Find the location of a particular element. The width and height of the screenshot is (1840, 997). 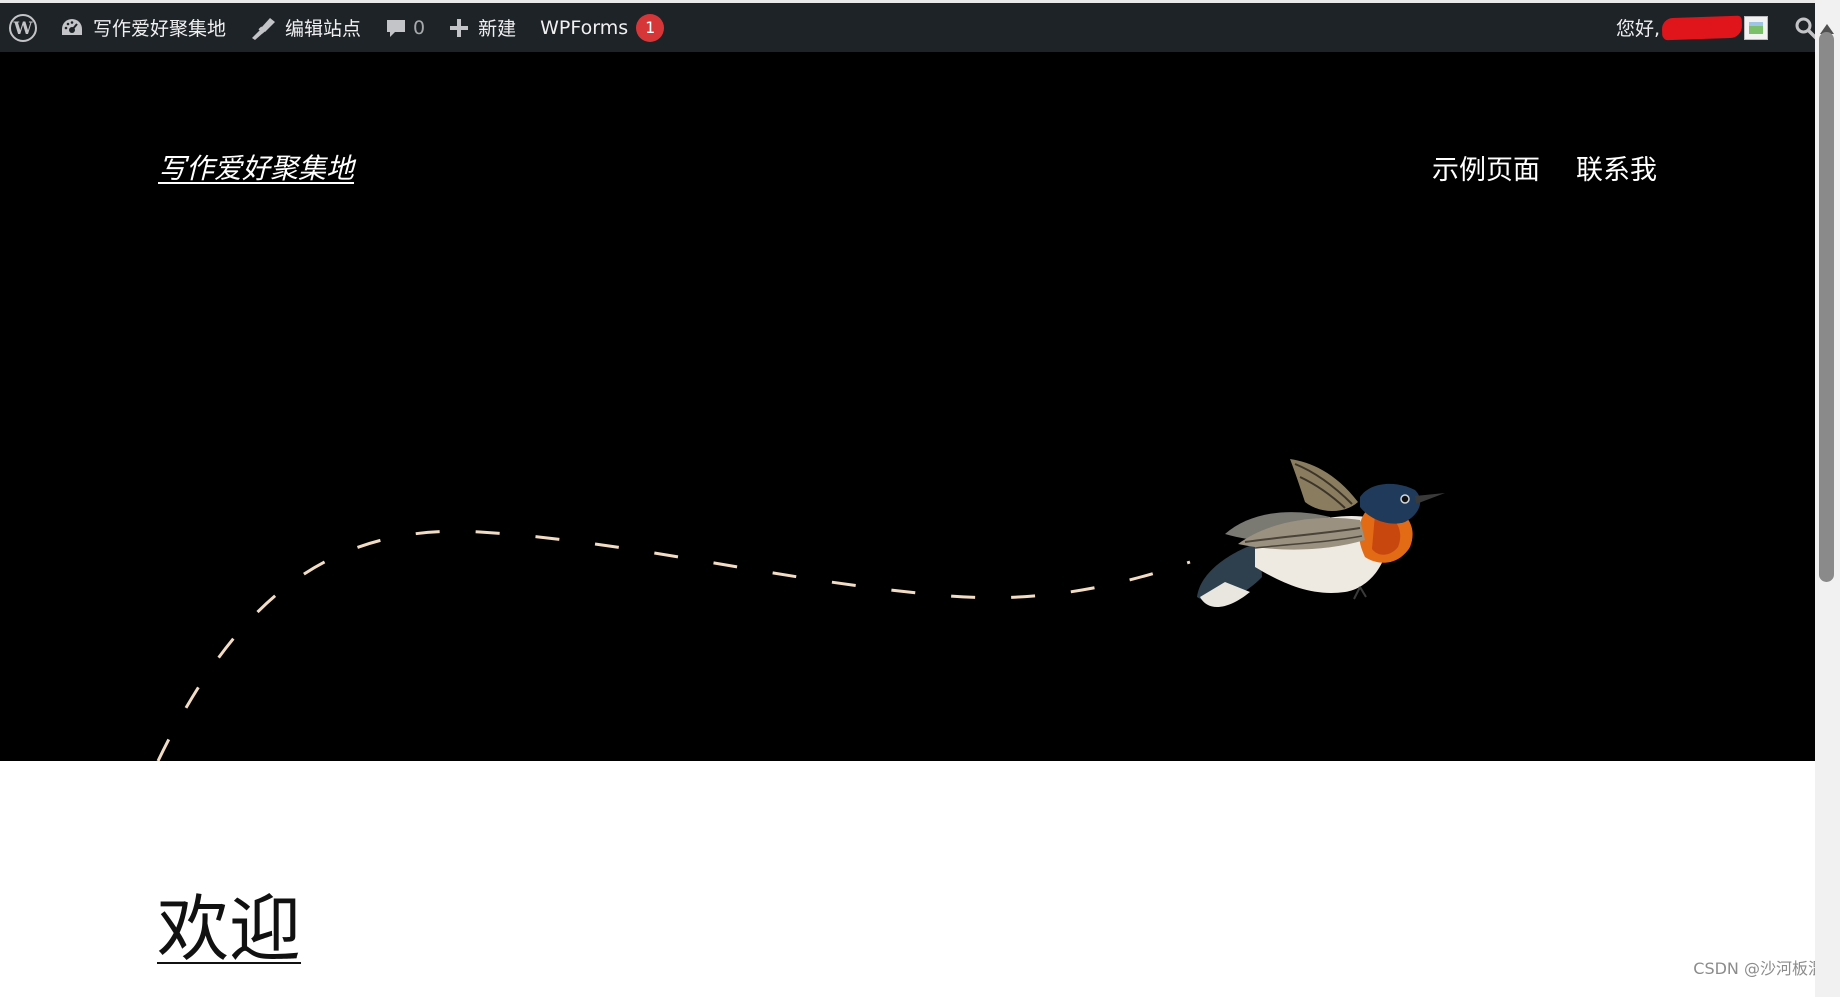

site-title-link: 写作爱好聚集地 is located at coordinates (256, 167).